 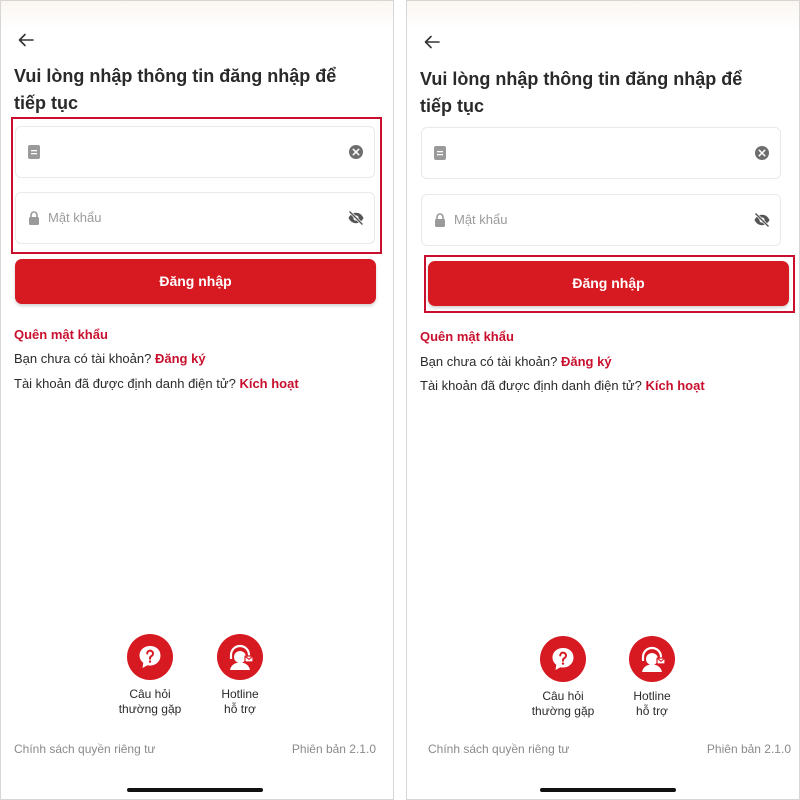 I want to click on login-button: Đăng nhập, so click(x=195, y=281).